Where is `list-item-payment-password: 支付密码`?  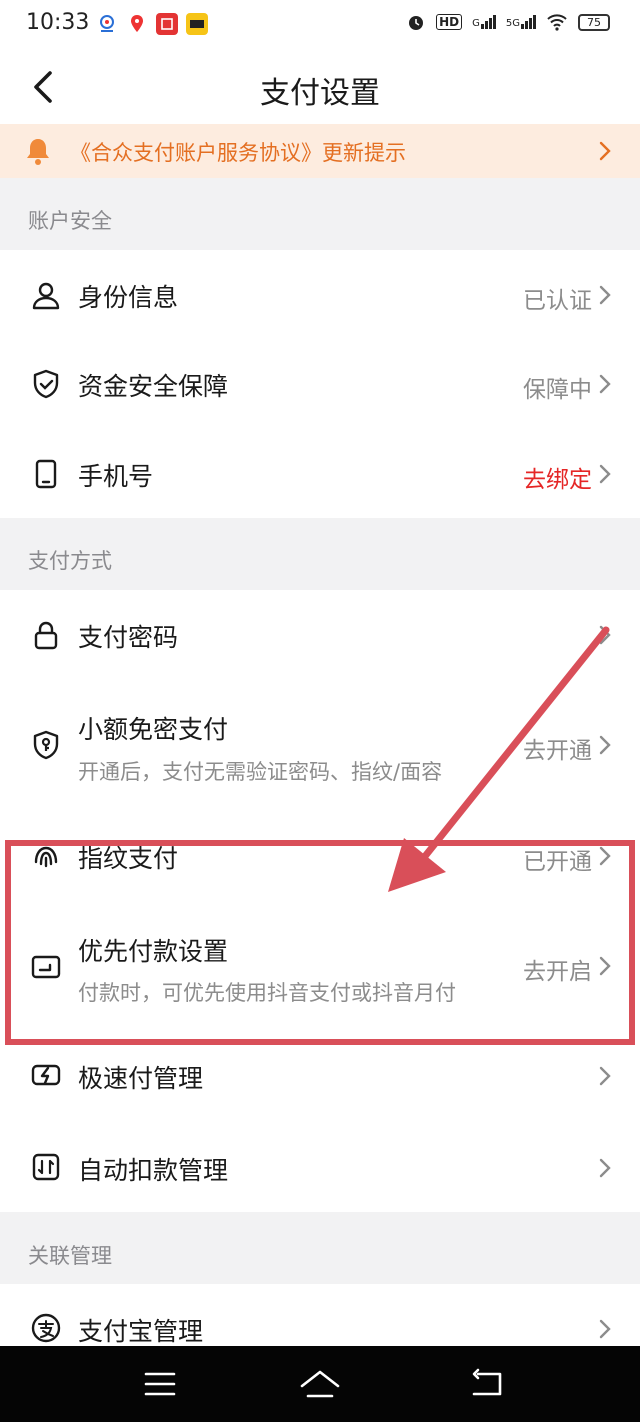
list-item-payment-password: 支付密码 is located at coordinates (320, 635).